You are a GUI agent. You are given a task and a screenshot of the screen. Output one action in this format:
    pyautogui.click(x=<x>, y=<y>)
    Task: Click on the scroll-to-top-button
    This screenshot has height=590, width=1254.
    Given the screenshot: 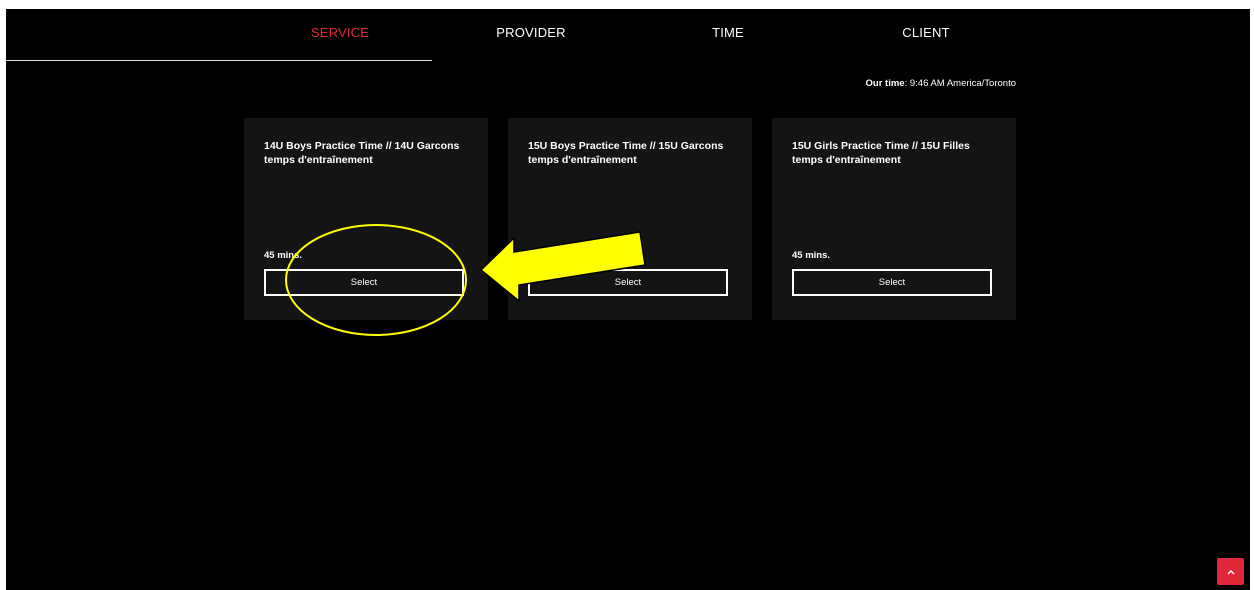 What is the action you would take?
    pyautogui.click(x=1230, y=571)
    